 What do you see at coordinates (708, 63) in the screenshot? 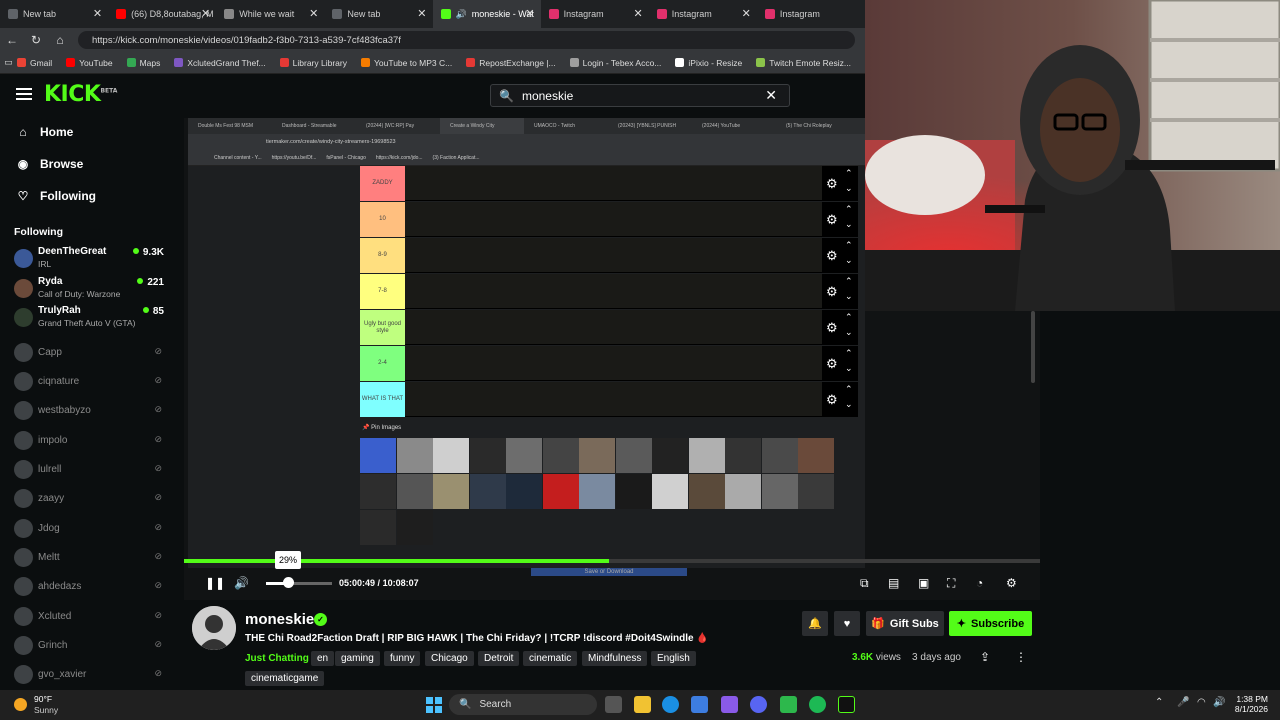
I see `bookmark-item: iPixio - Resize` at bounding box center [708, 63].